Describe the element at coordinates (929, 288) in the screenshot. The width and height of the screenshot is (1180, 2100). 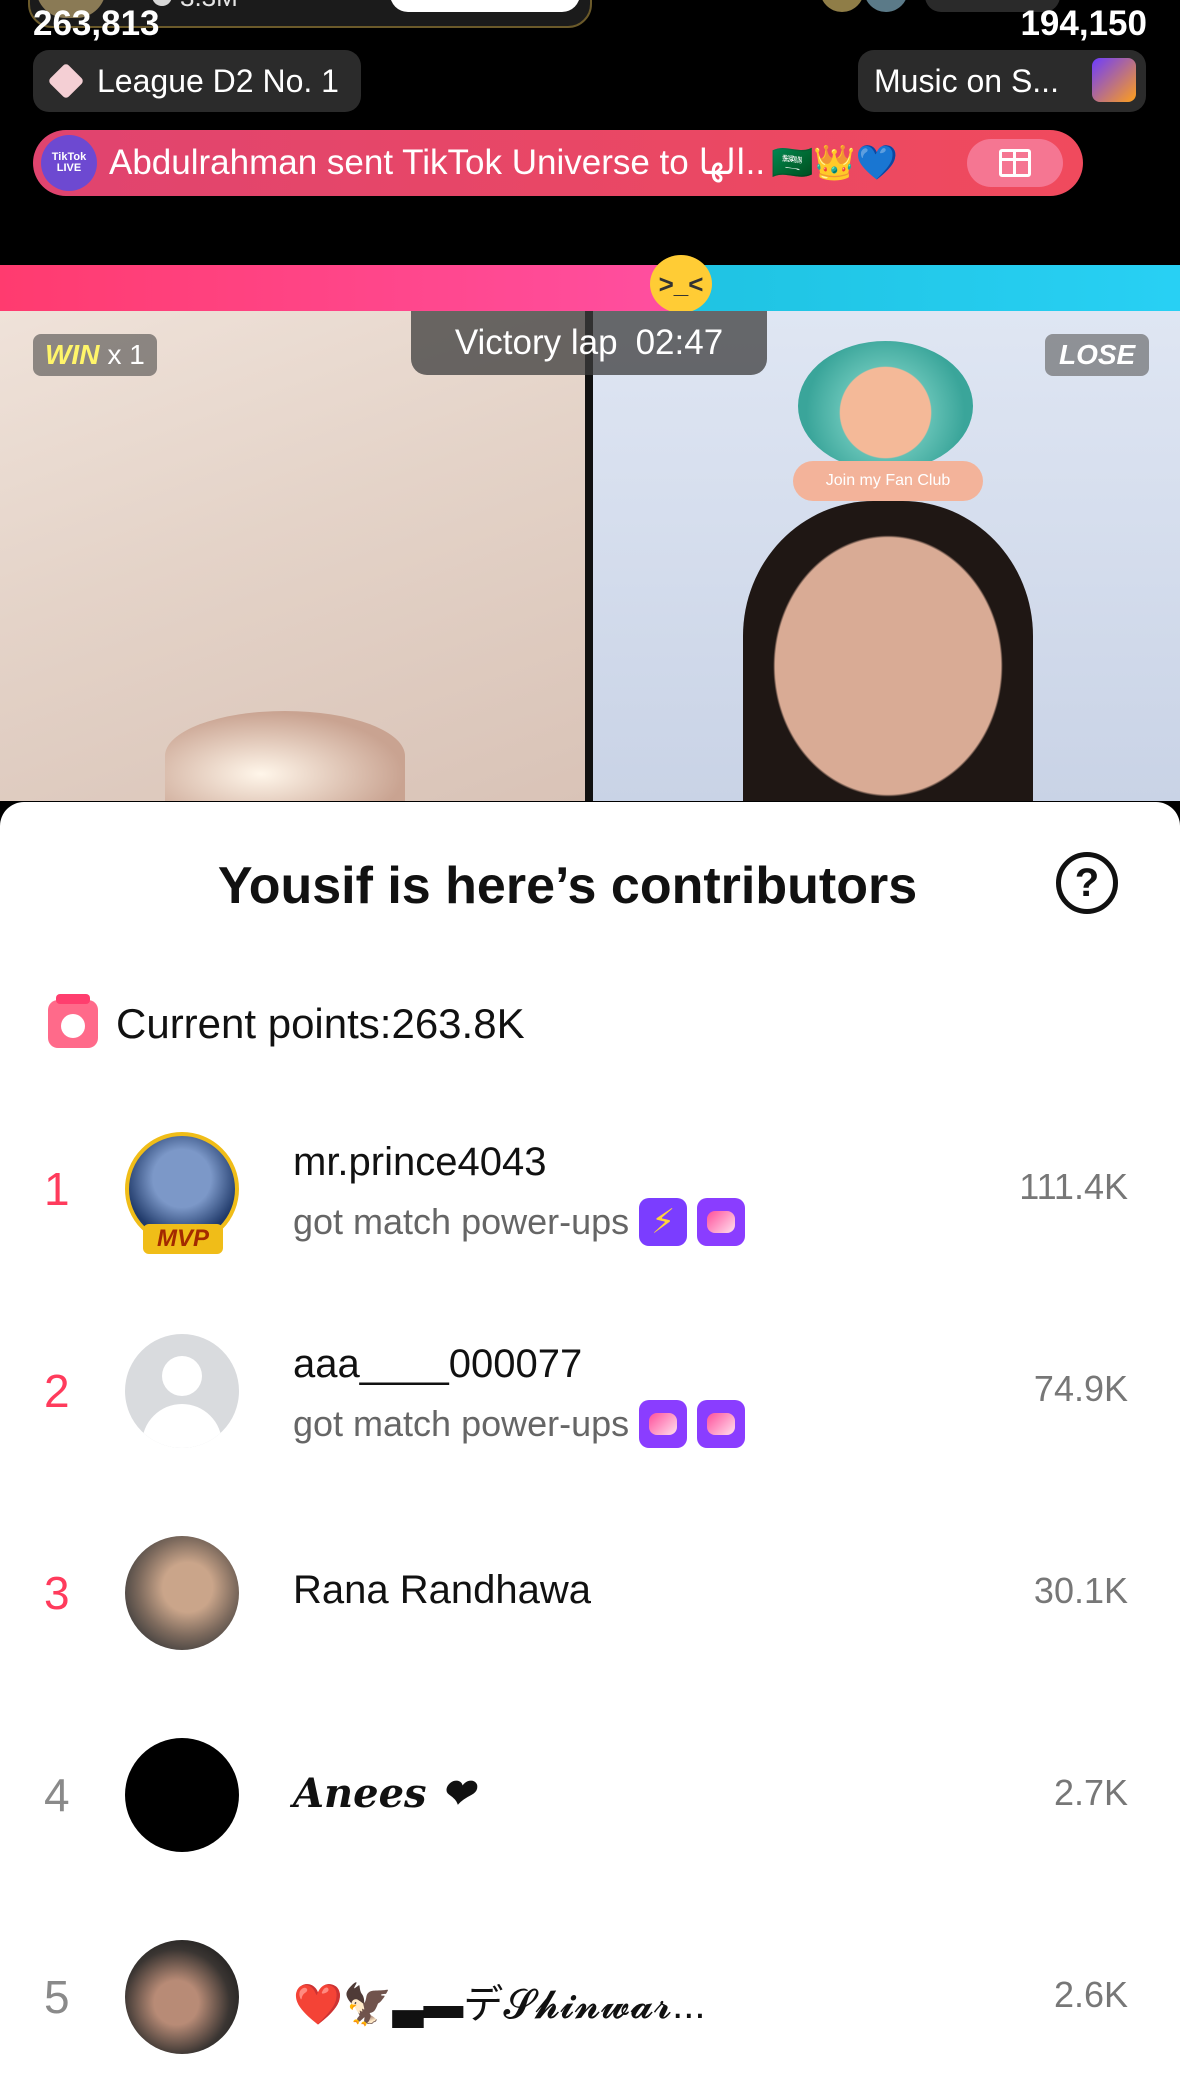
I see `right-score-fill` at that location.